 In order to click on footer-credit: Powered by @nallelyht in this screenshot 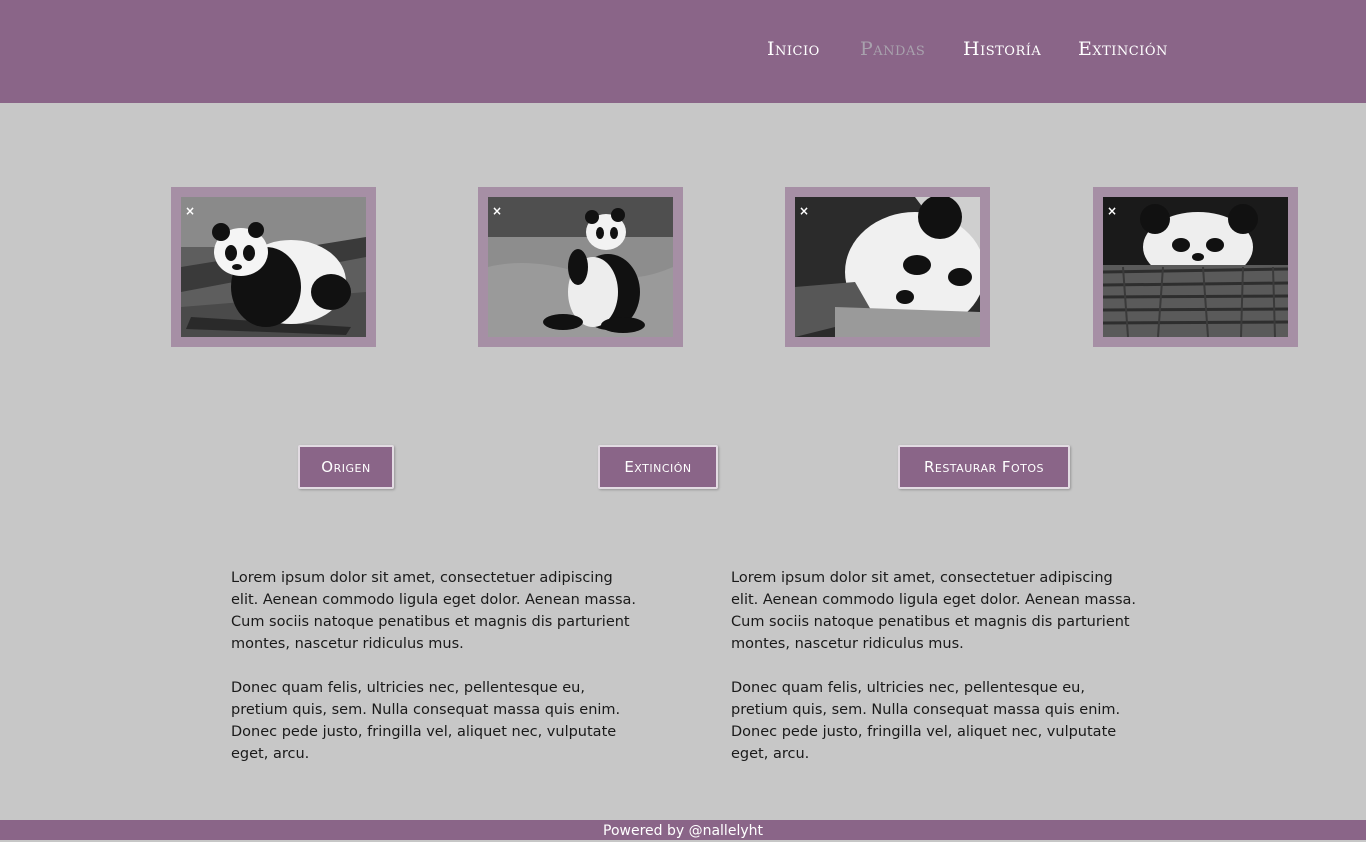, I will do `click(683, 831)`.